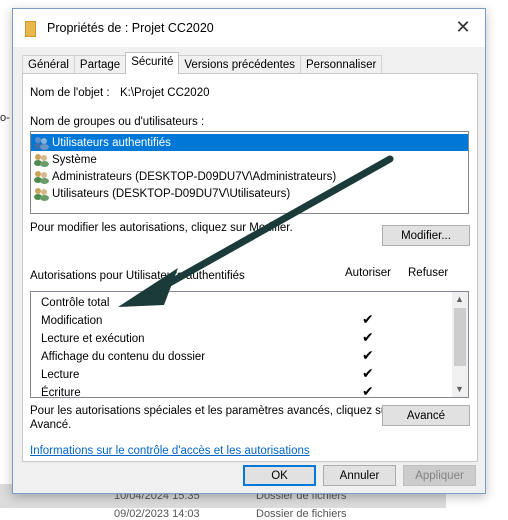  I want to click on tab-security: Sécurité, so click(152, 63).